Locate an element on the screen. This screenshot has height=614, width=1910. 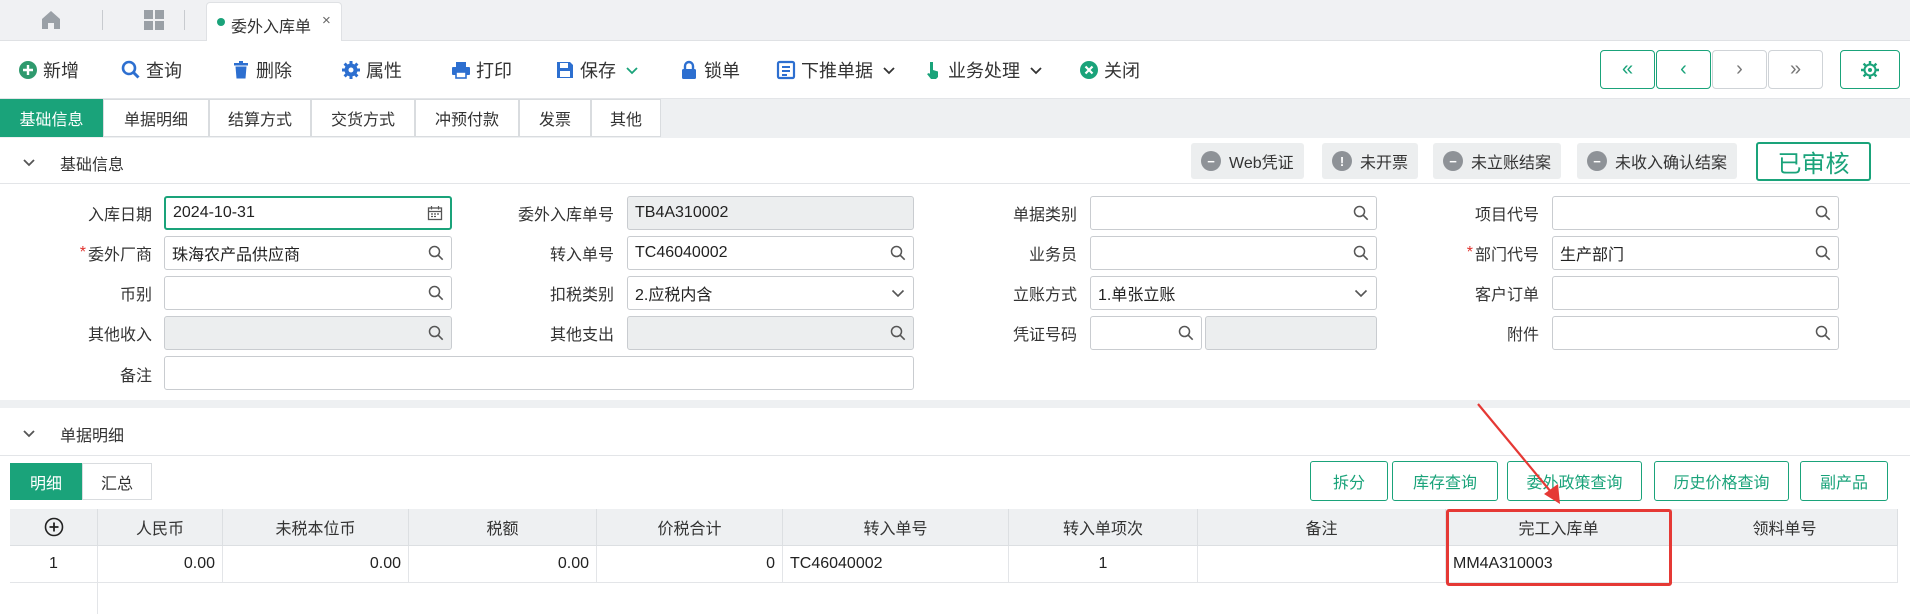
col-header-rmb: 人民币 is located at coordinates (160, 527).